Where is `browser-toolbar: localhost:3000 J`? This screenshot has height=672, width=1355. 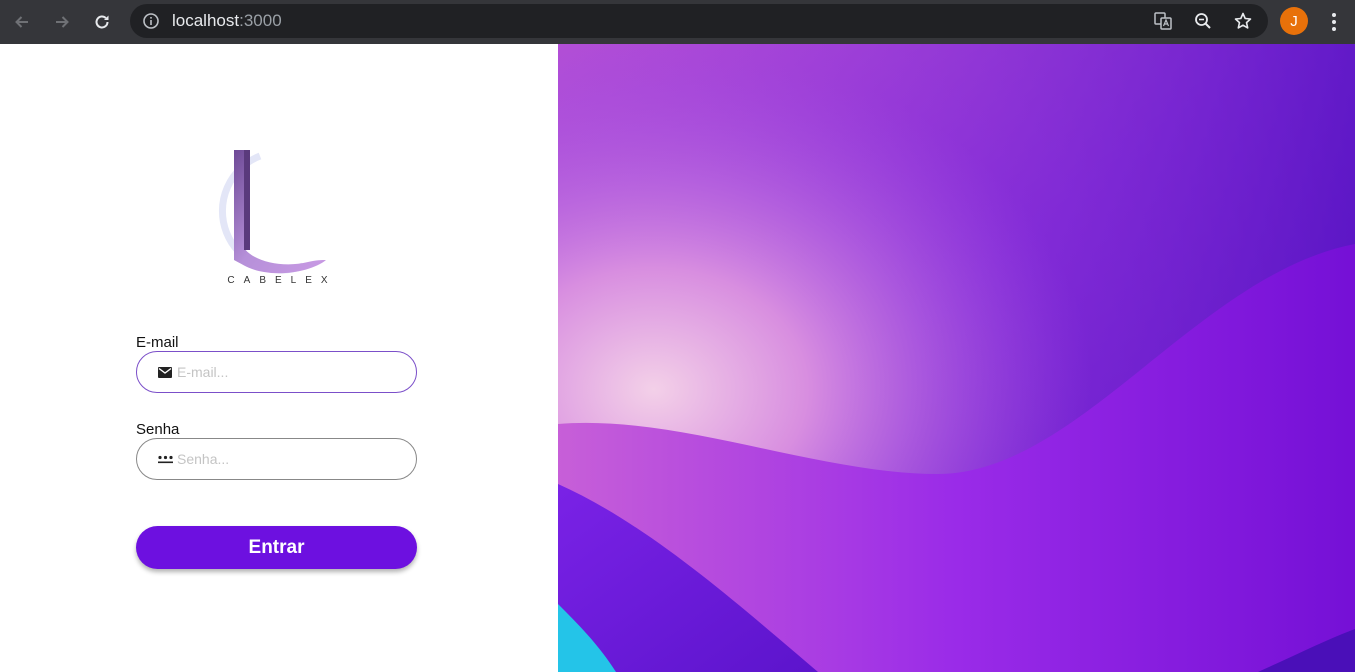 browser-toolbar: localhost:3000 J is located at coordinates (677, 22).